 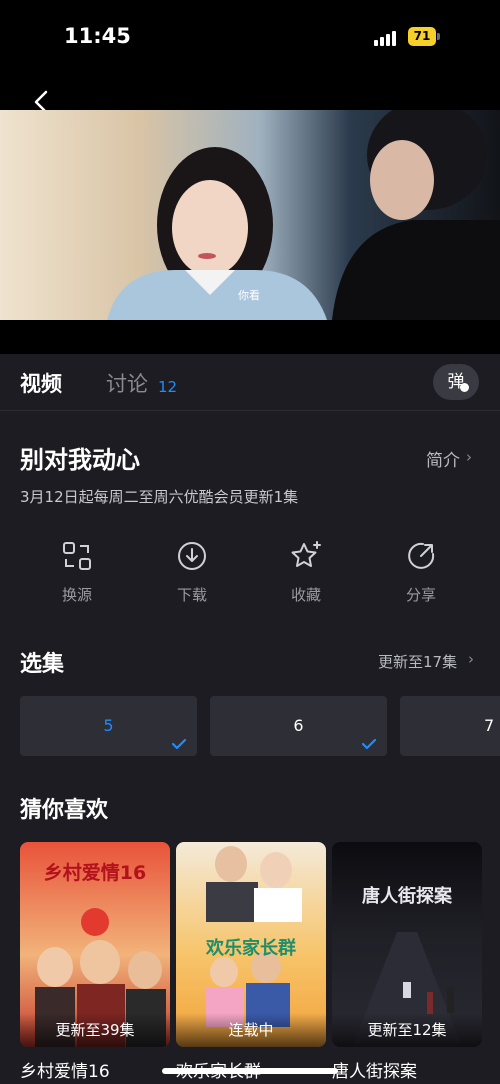 What do you see at coordinates (407, 896) in the screenshot?
I see `poster-title: 唐人街探案` at bounding box center [407, 896].